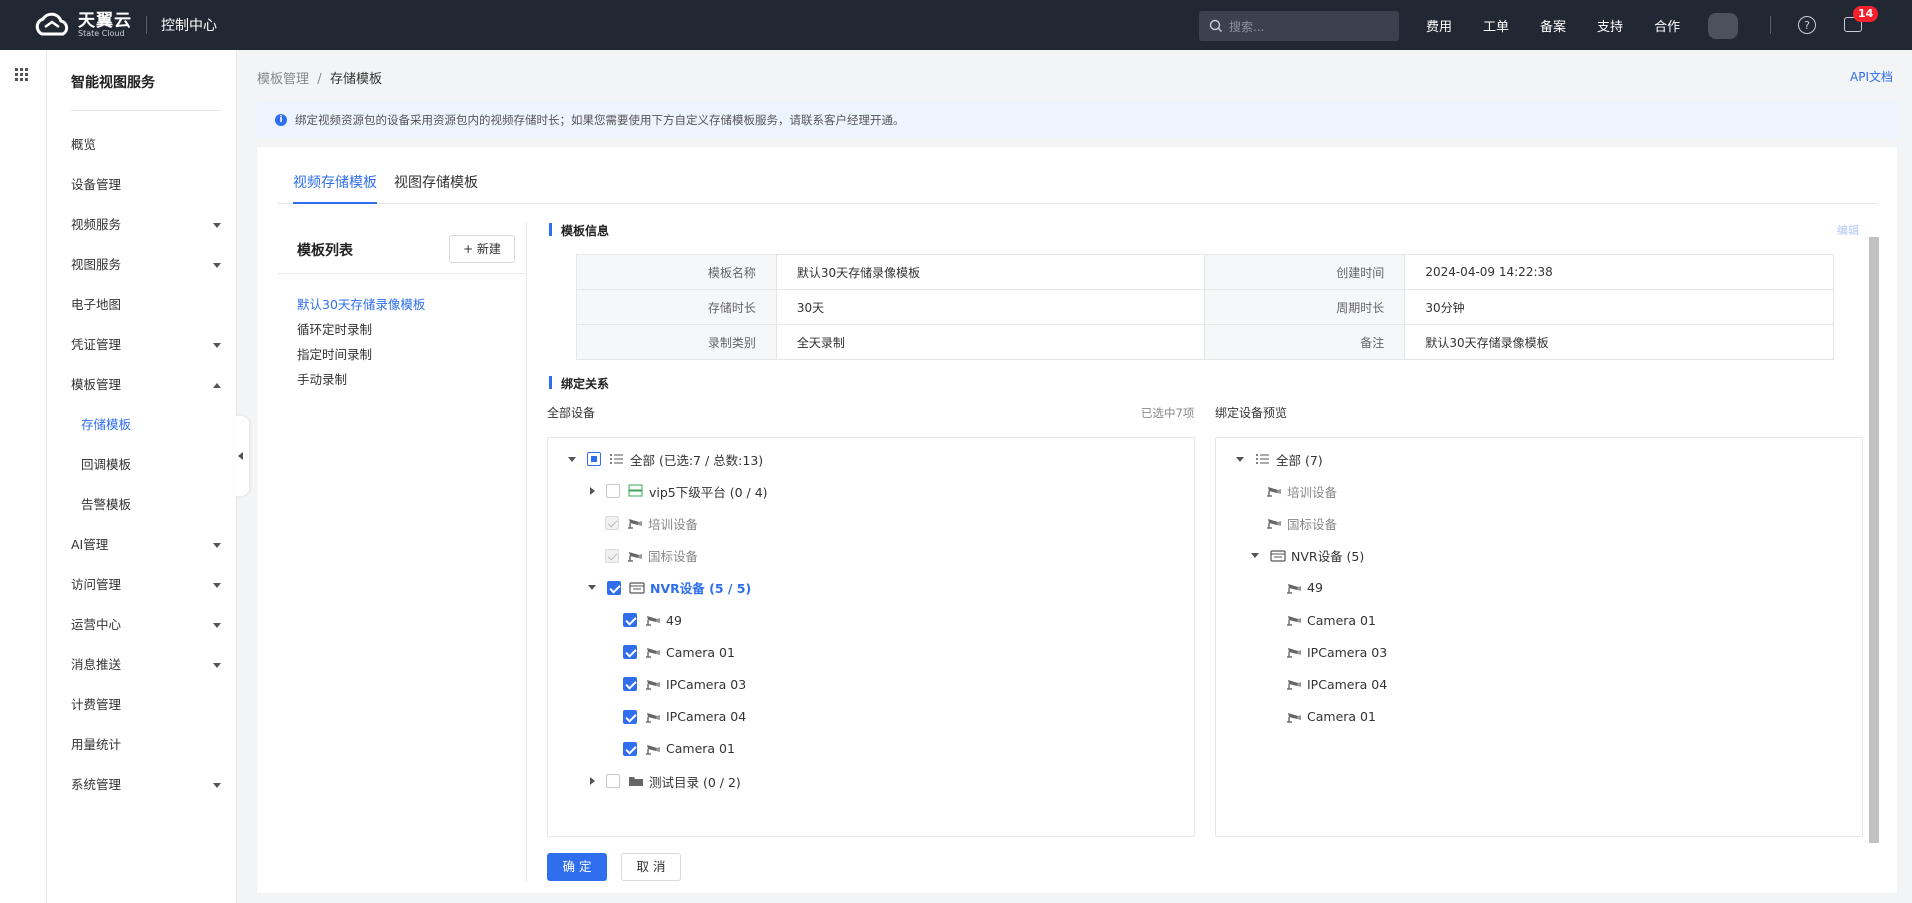 This screenshot has width=1912, height=903. What do you see at coordinates (146, 145) in the screenshot?
I see `sidebar-item: 概览` at bounding box center [146, 145].